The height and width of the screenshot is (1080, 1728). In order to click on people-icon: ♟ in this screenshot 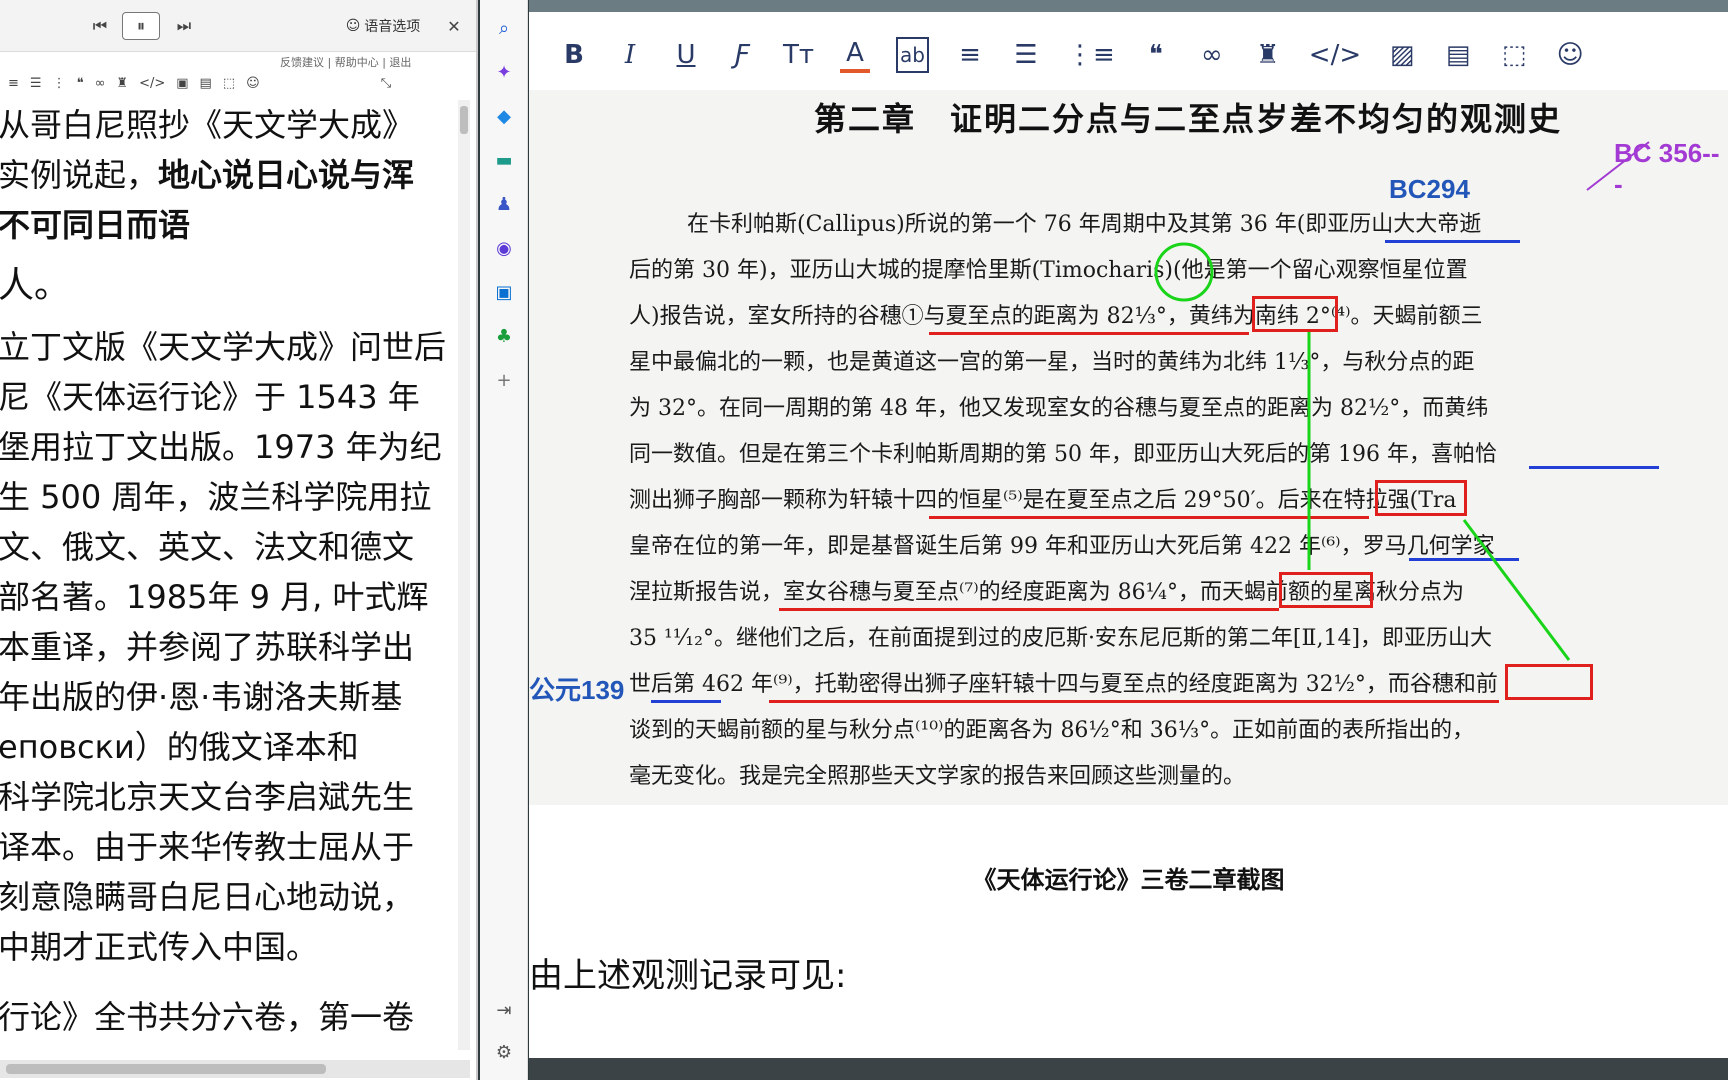, I will do `click(504, 204)`.